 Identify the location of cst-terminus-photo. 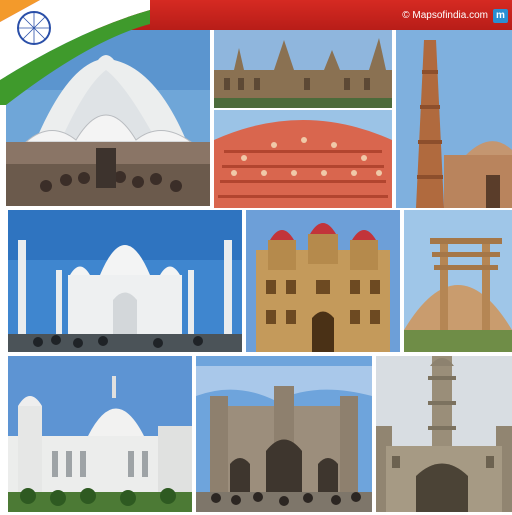
(303, 69).